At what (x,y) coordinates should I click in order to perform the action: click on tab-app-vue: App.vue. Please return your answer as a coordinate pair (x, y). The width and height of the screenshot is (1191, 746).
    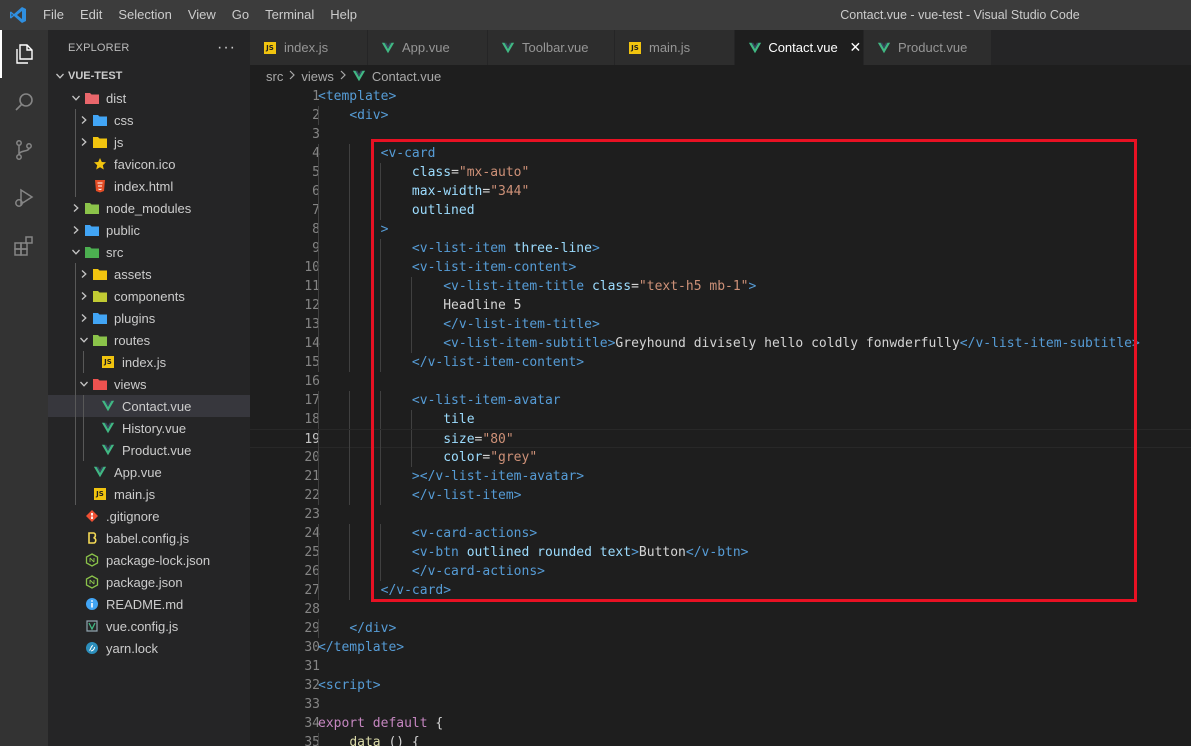
    Looking at the image, I should click on (428, 47).